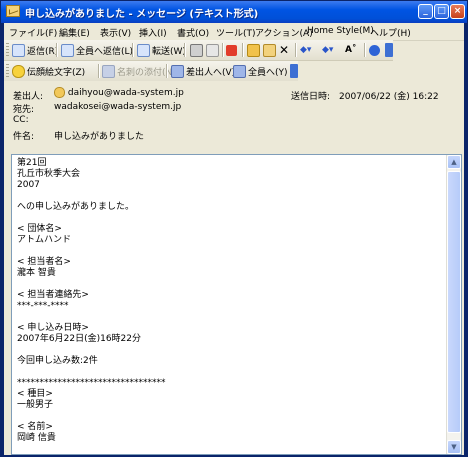  I want to click on categories-icon, so click(253, 50).